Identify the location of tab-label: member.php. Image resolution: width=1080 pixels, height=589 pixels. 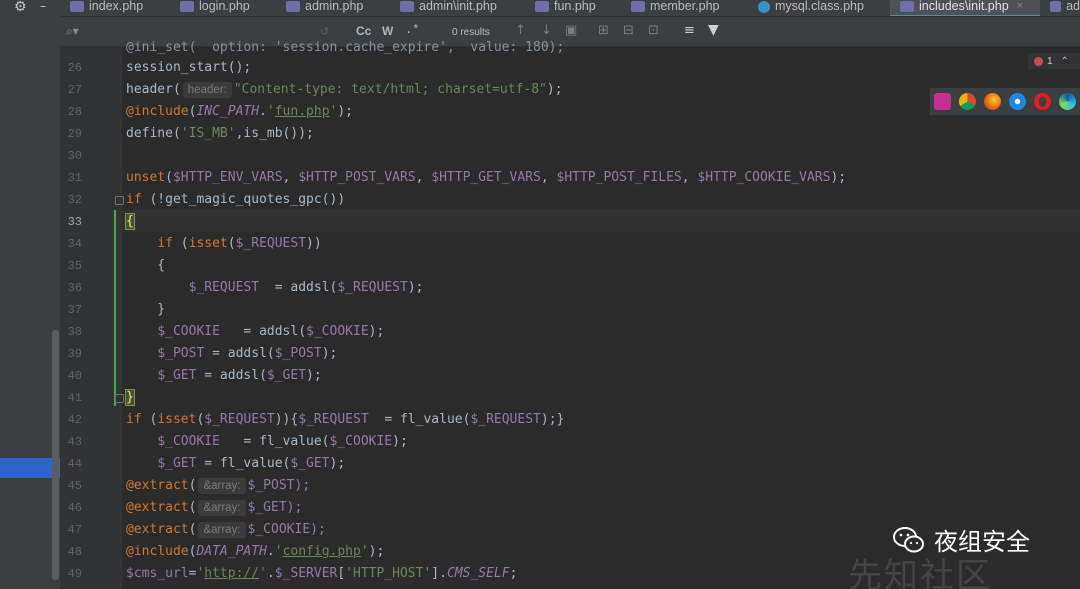
(685, 6).